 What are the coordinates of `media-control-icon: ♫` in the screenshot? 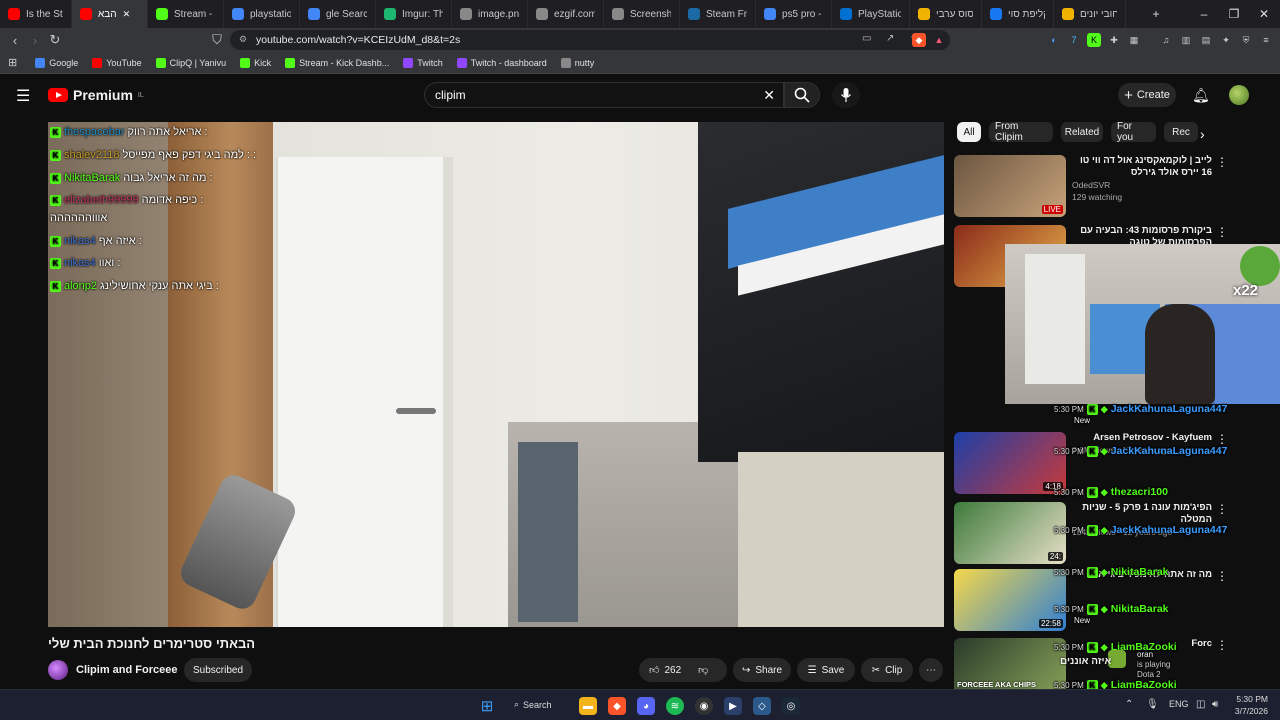 It's located at (1166, 40).